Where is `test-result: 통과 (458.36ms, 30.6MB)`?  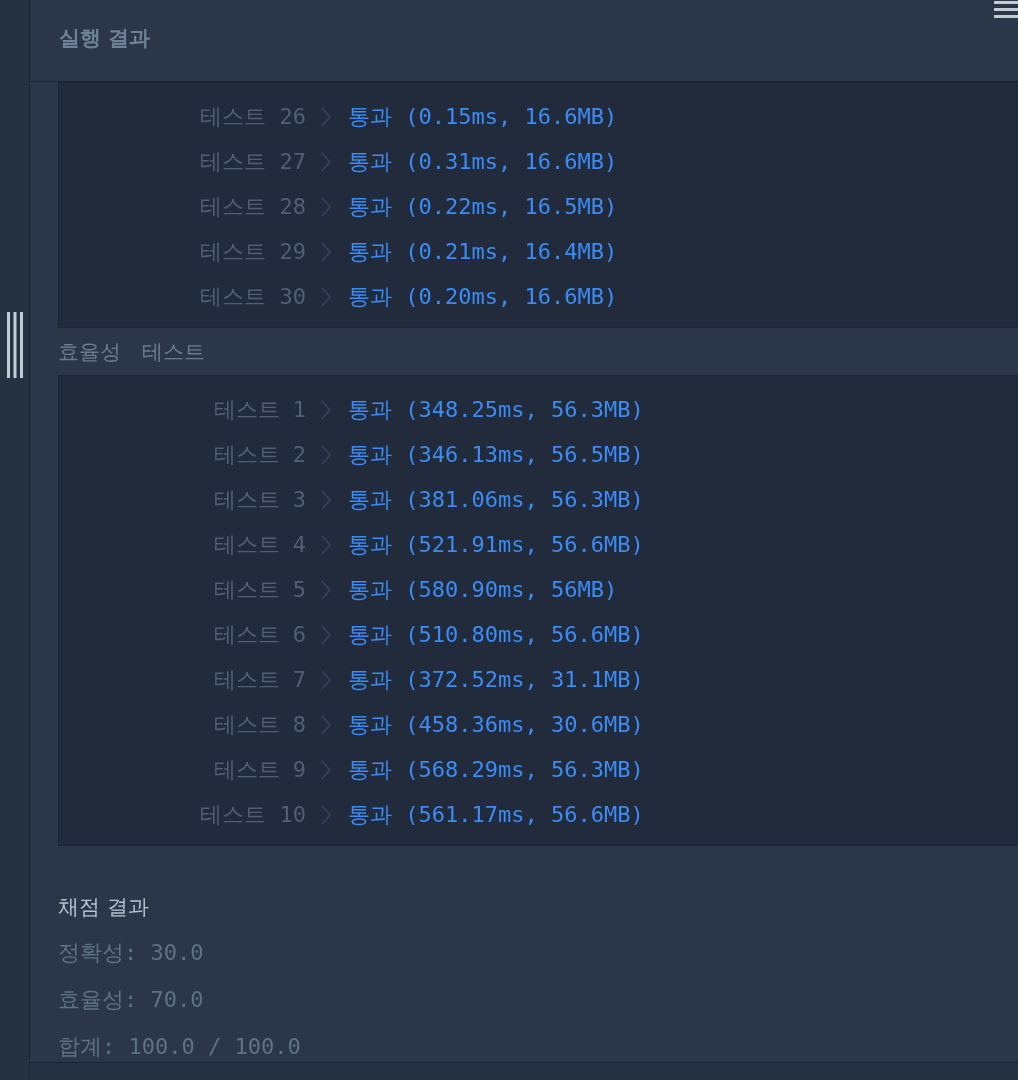
test-result: 통과 (458.36ms, 30.6MB) is located at coordinates (496, 724).